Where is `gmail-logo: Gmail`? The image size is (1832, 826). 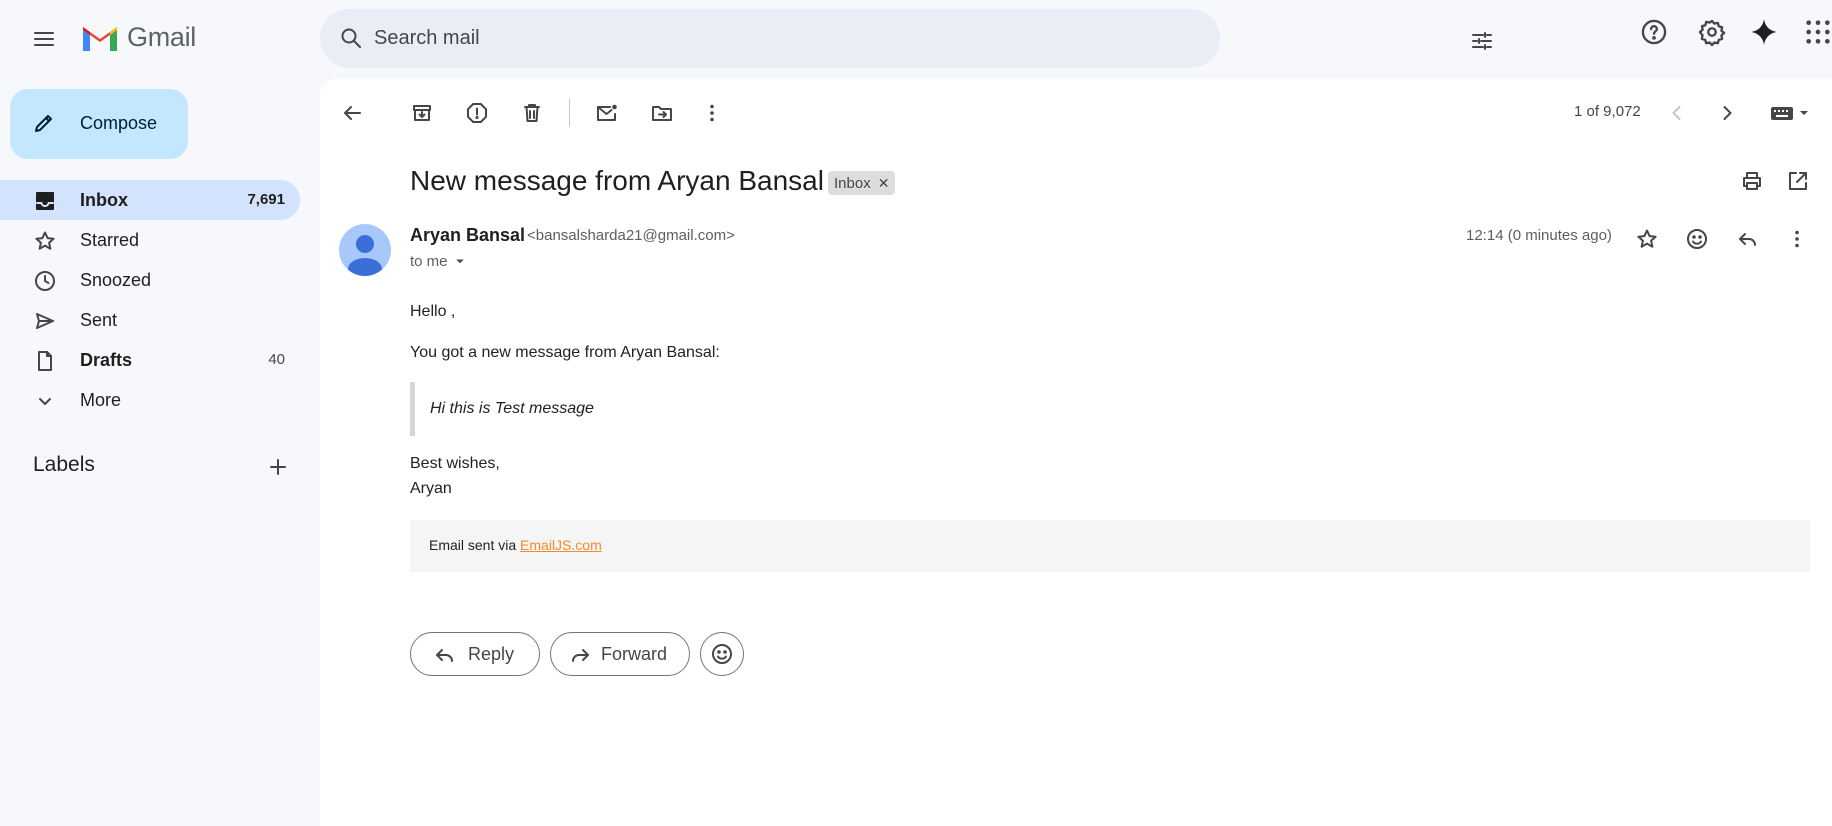
gmail-logo: Gmail is located at coordinates (138, 37).